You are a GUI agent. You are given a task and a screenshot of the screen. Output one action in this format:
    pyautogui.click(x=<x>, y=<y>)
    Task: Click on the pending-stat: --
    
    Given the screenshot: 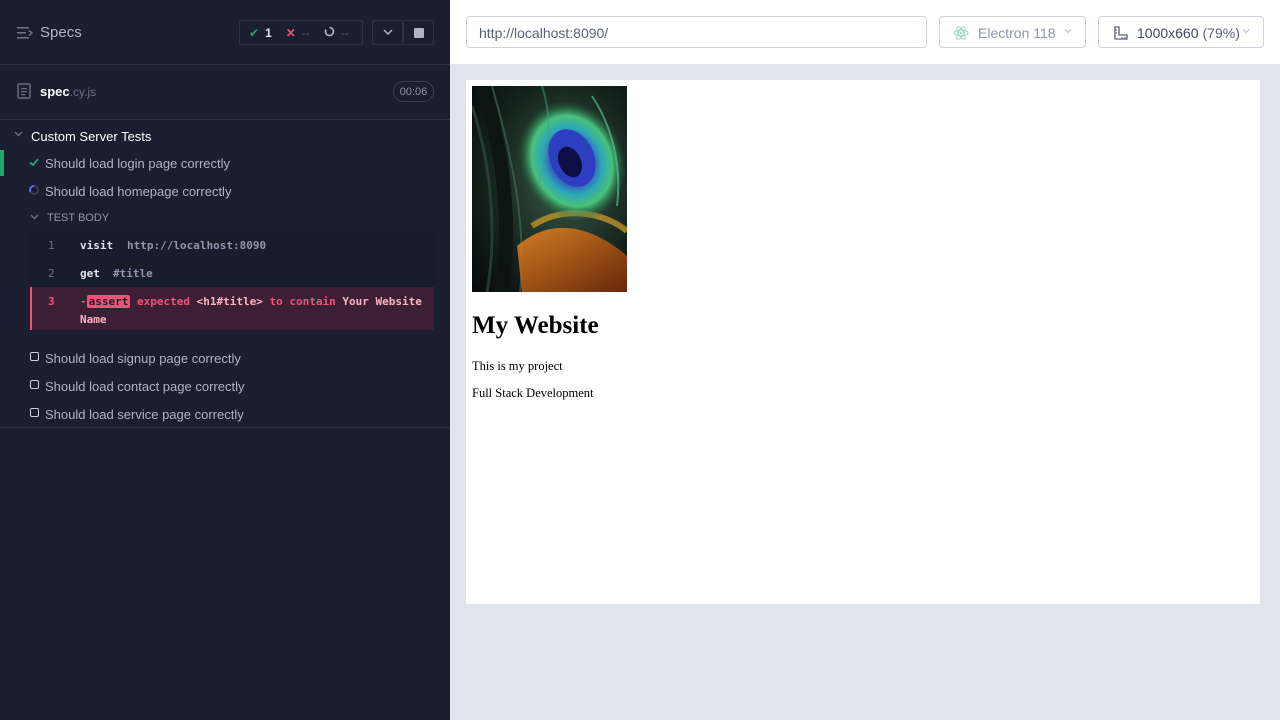 What is the action you would take?
    pyautogui.click(x=329, y=33)
    